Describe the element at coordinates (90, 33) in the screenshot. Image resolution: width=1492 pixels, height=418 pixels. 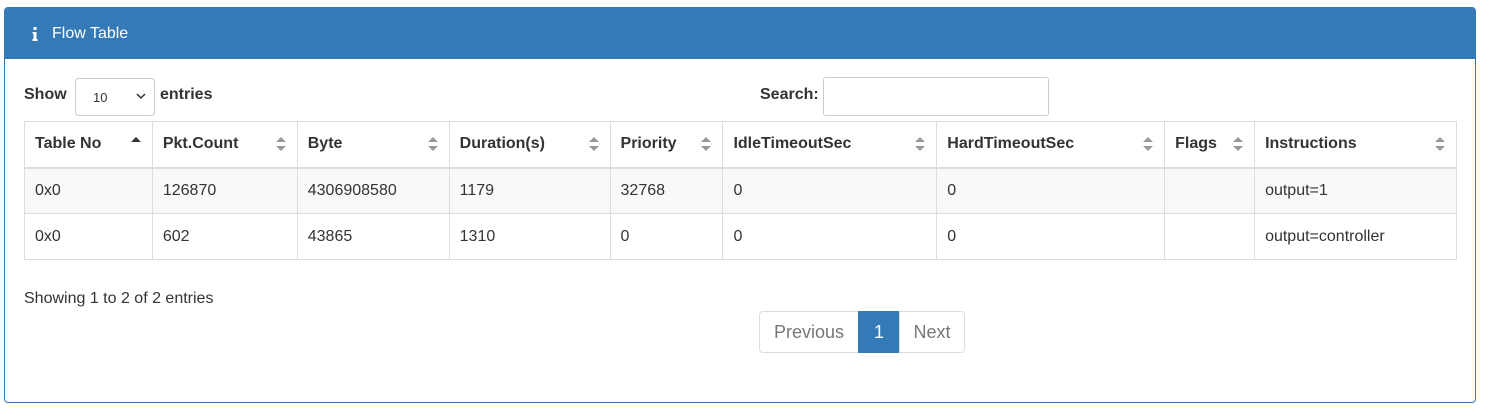
I see `panel-title: Flow Table` at that location.